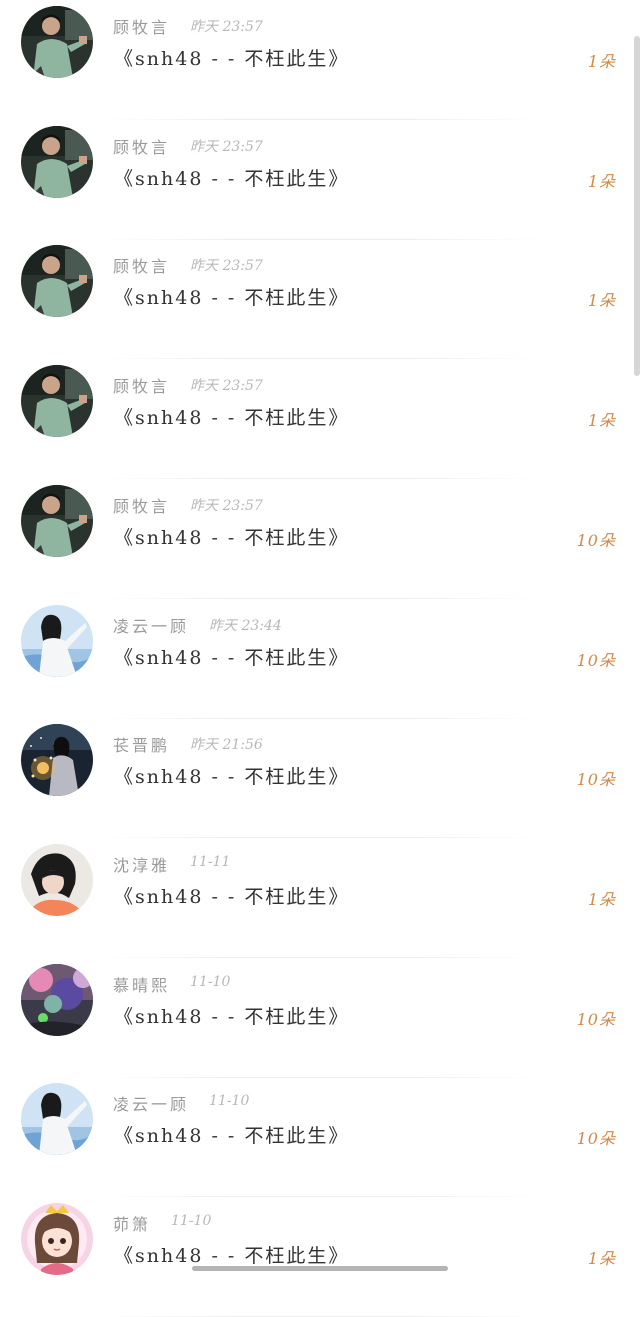 This screenshot has width=640, height=1317. I want to click on list-item: 凌云一顾 11-10 《snh48 - - 不枉此生》 10朵, so click(320, 1137).